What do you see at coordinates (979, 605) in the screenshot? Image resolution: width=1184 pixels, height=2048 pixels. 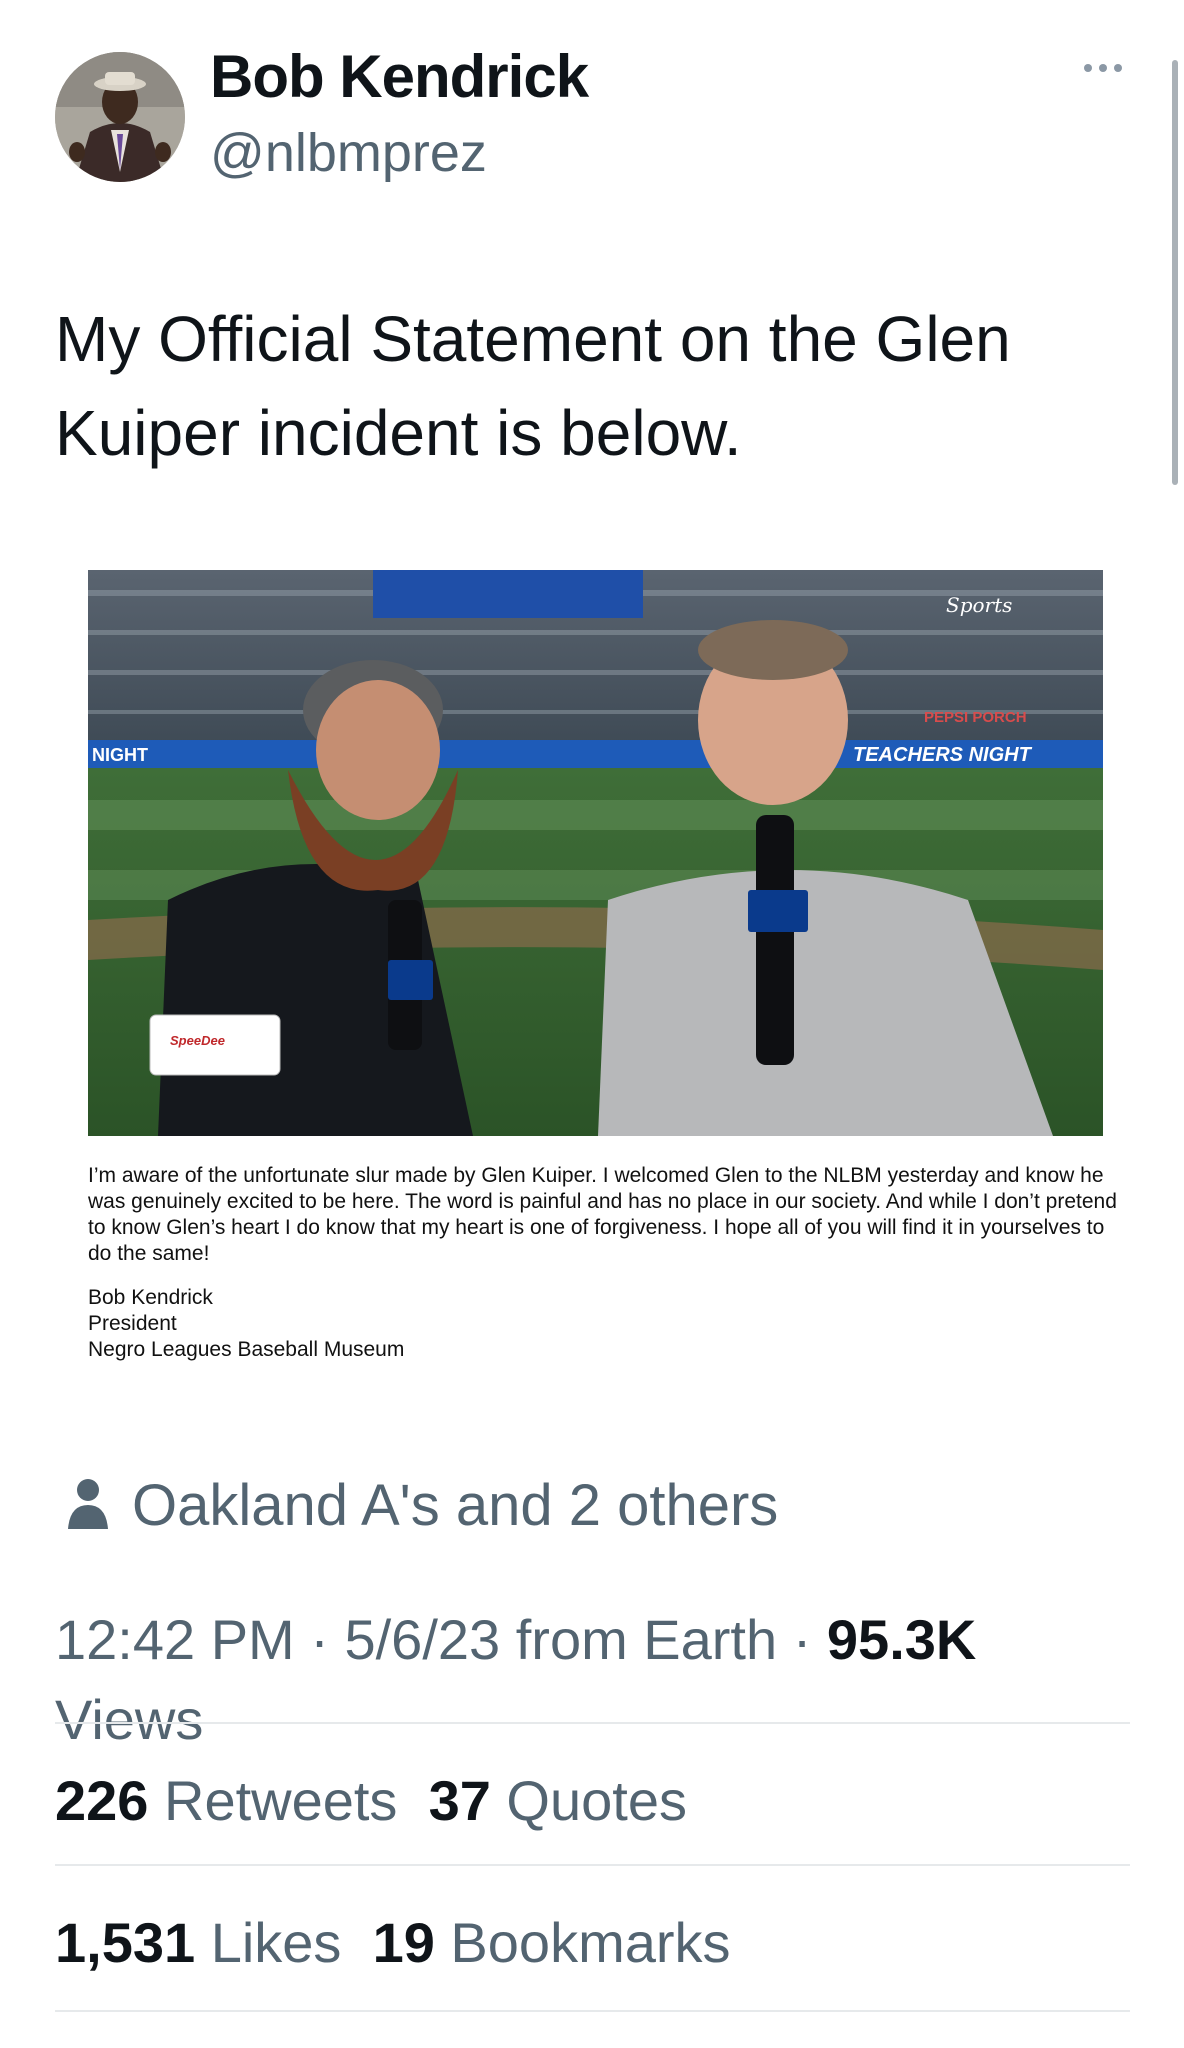 I see `broadcast-logo-text: Sports` at bounding box center [979, 605].